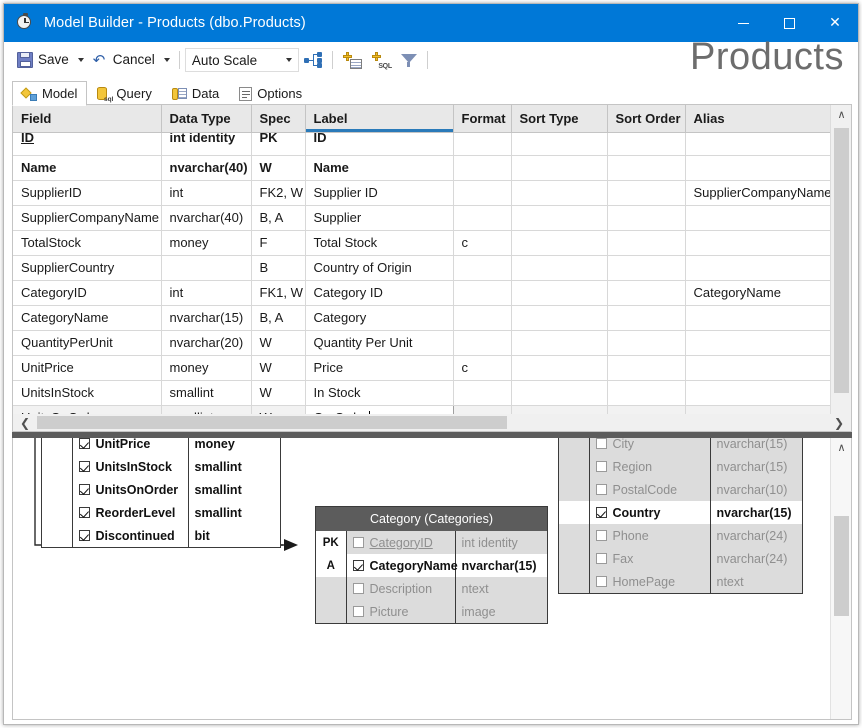 The height and width of the screenshot is (728, 862). Describe the element at coordinates (840, 268) in the screenshot. I see `grid-vertical-scrollbar: ∧ ∨` at that location.